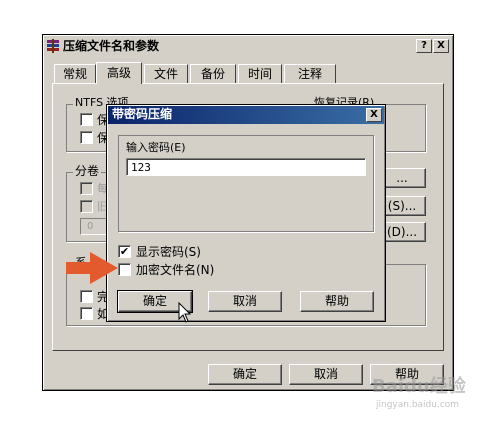  I want to click on main-window-title: 压缩文件名和参数, so click(111, 46).